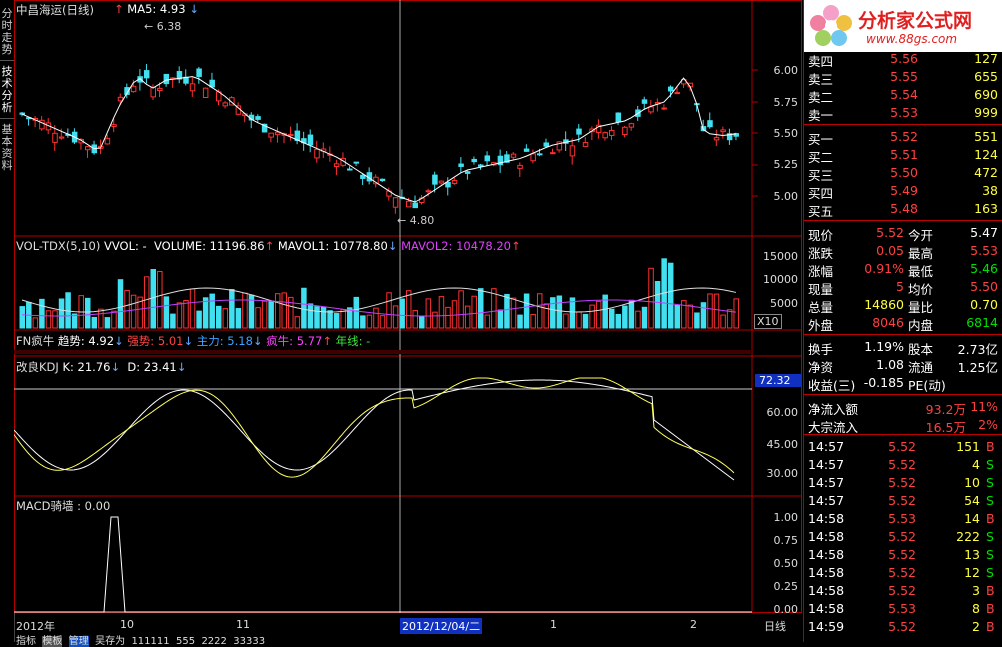 The image size is (1002, 647). Describe the element at coordinates (7, 92) in the screenshot. I see `tab-technical: 技术分析` at that location.